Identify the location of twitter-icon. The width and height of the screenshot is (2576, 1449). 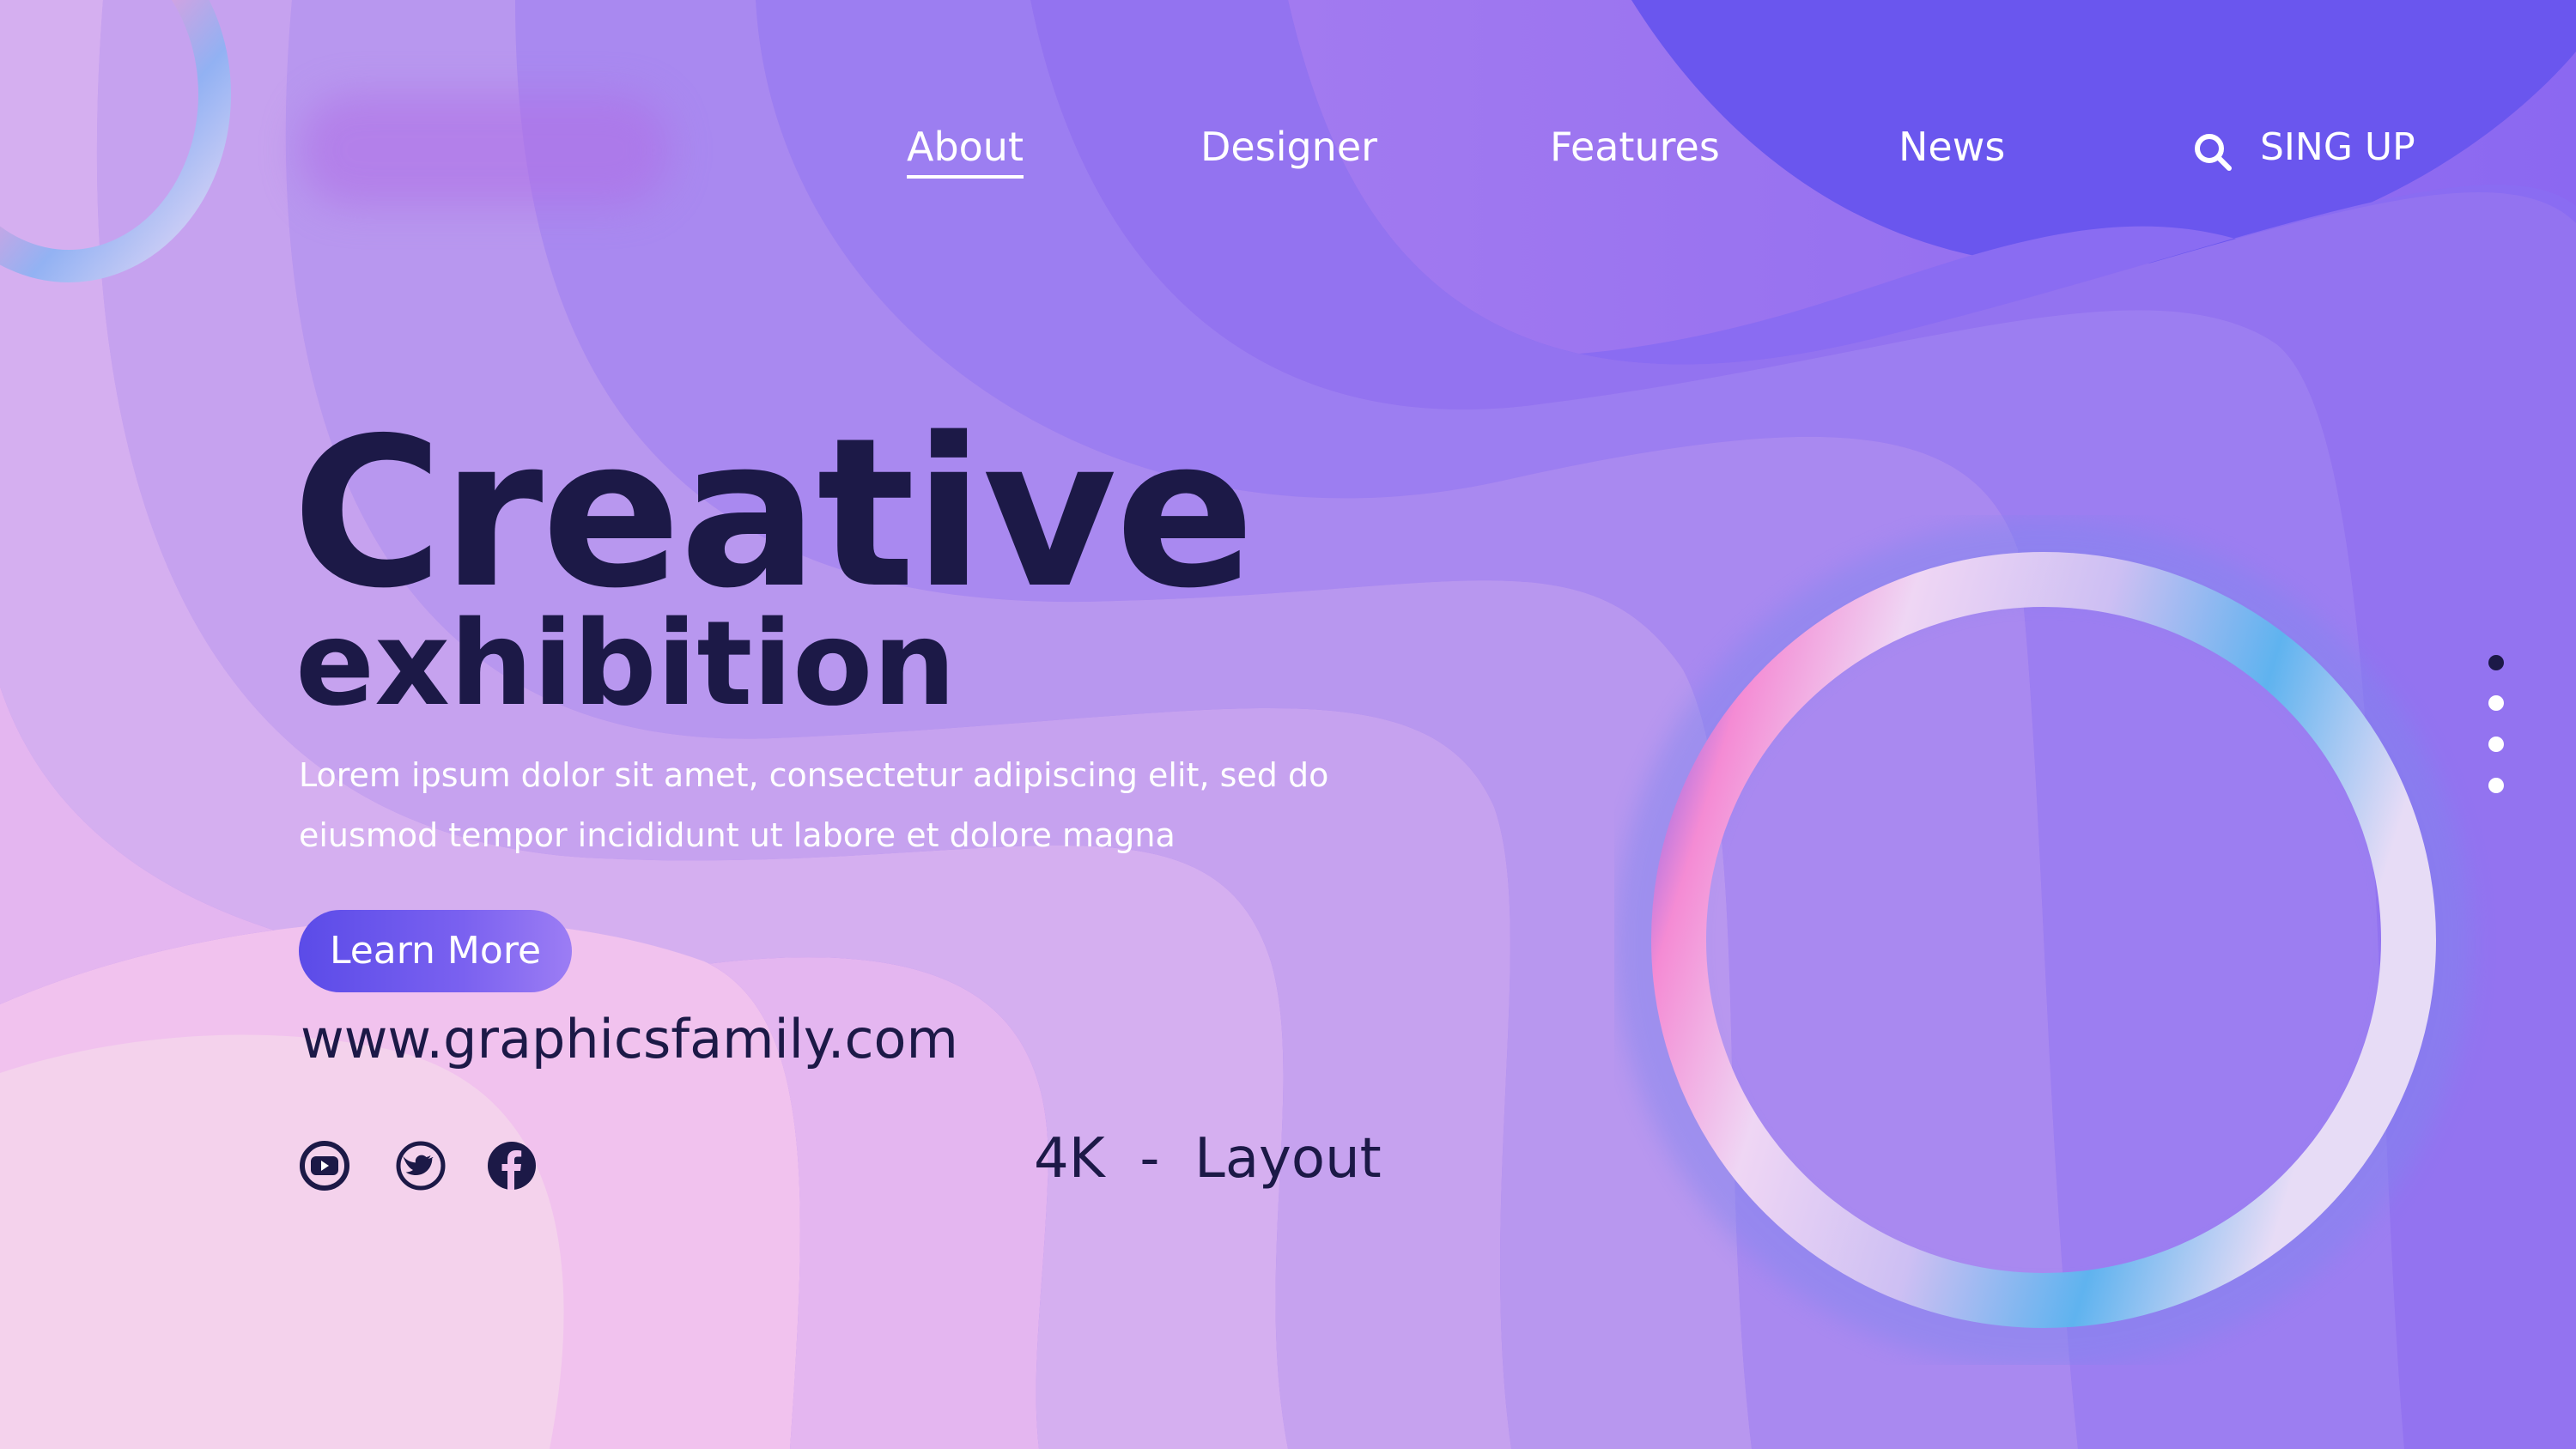
(421, 1165).